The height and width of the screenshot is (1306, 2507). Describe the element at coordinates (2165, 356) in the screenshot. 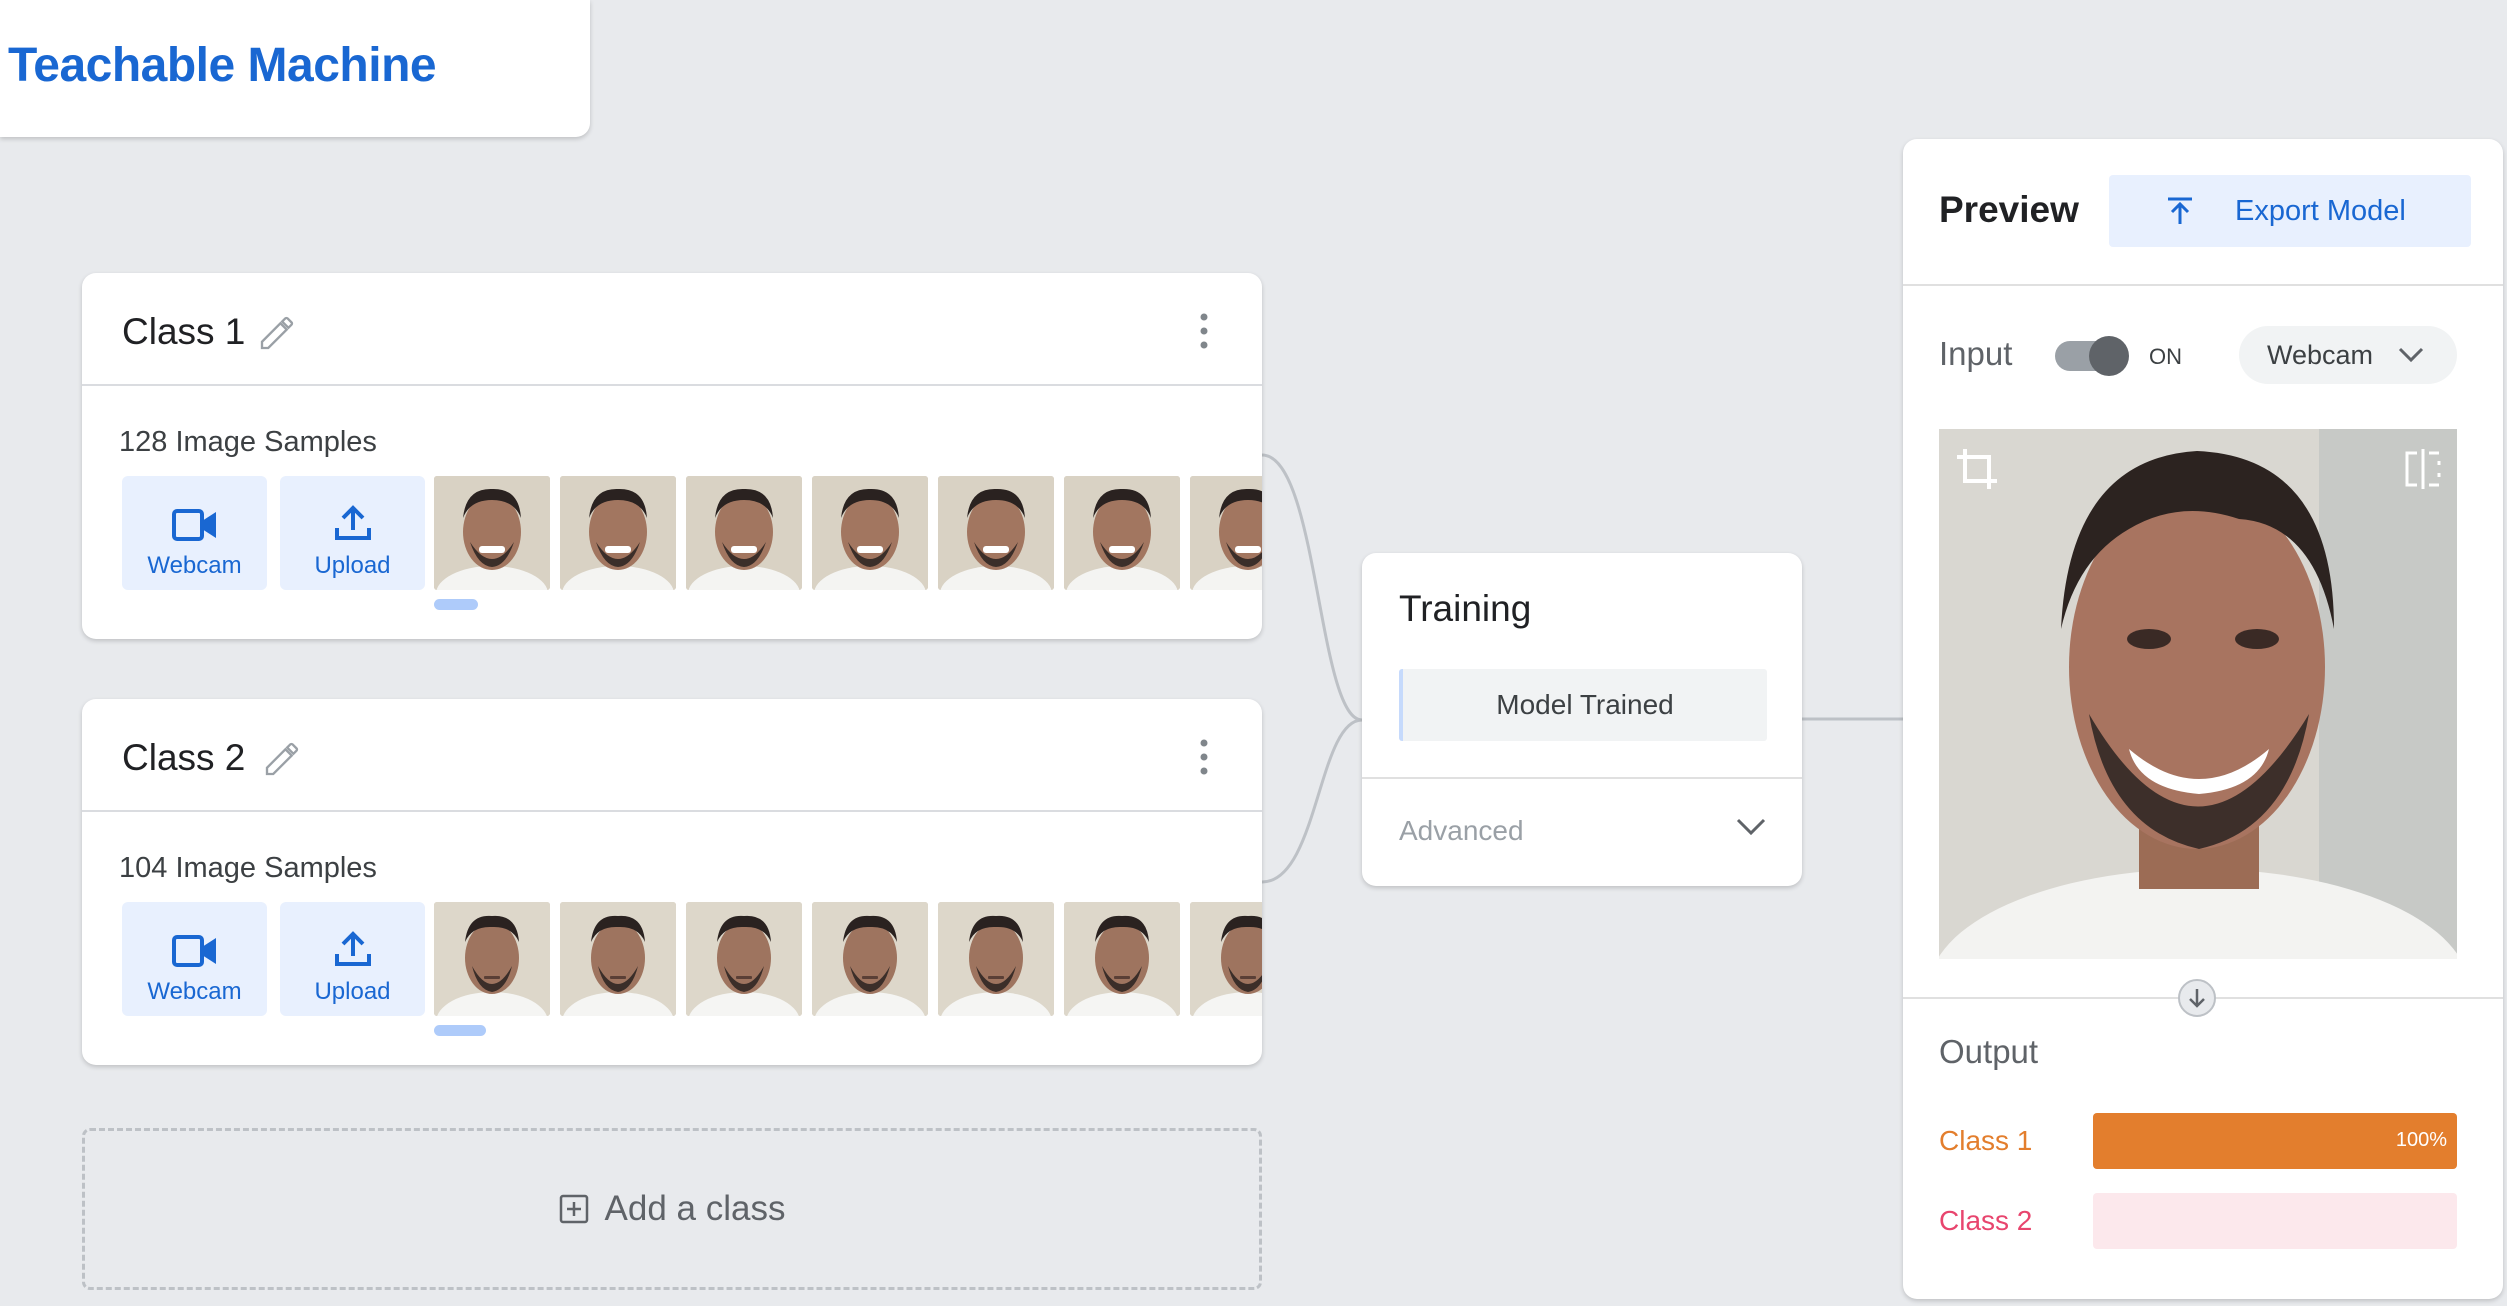

I see `toggle-state: ON` at that location.